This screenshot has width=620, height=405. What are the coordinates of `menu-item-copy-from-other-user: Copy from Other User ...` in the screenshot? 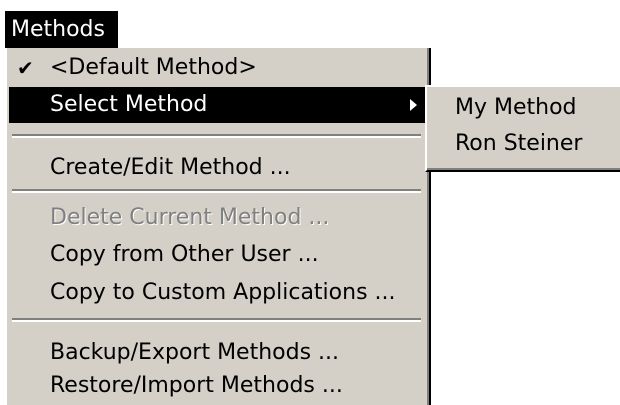 It's located at (217, 255).